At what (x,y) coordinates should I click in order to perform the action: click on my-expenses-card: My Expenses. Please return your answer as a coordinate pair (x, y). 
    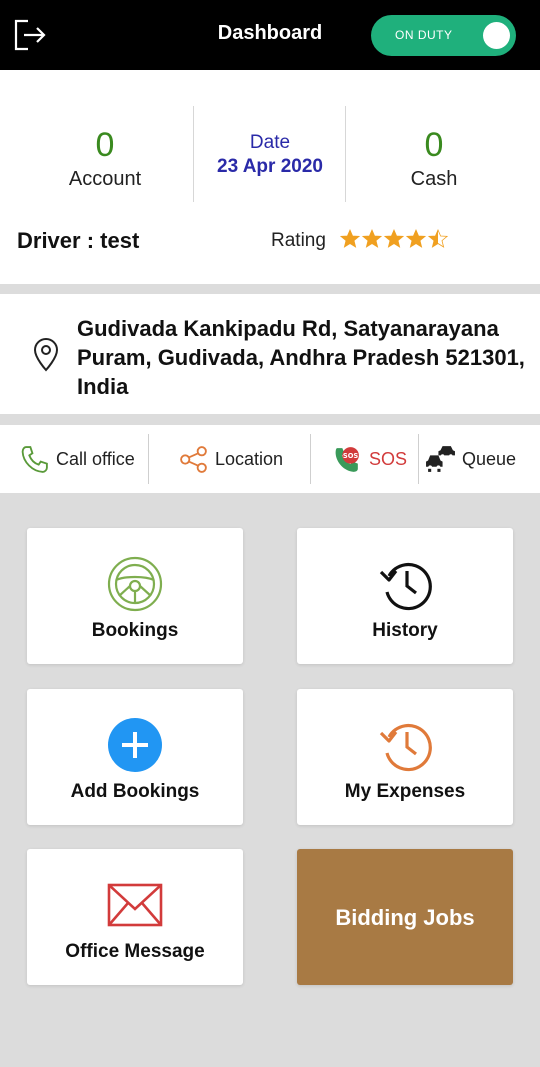
    Looking at the image, I should click on (405, 757).